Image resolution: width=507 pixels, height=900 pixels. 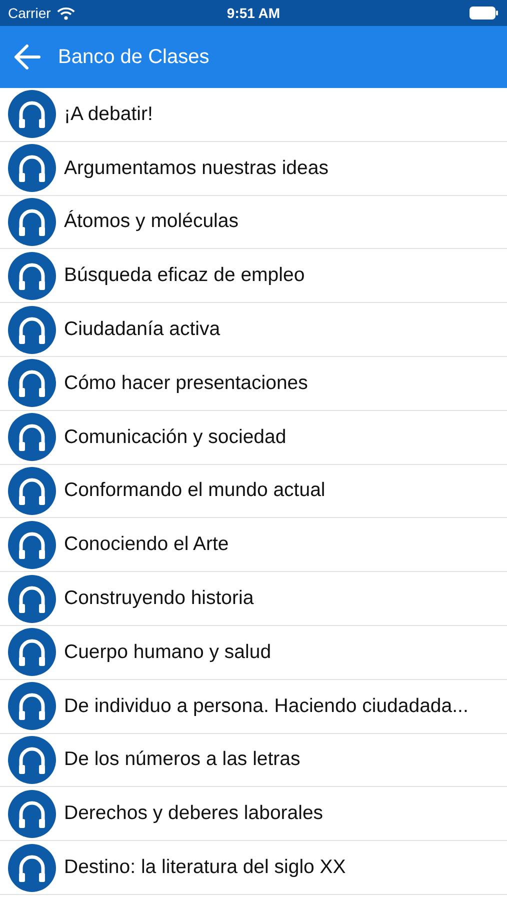 I want to click on screen-title: Banco de Clases, so click(x=134, y=57).